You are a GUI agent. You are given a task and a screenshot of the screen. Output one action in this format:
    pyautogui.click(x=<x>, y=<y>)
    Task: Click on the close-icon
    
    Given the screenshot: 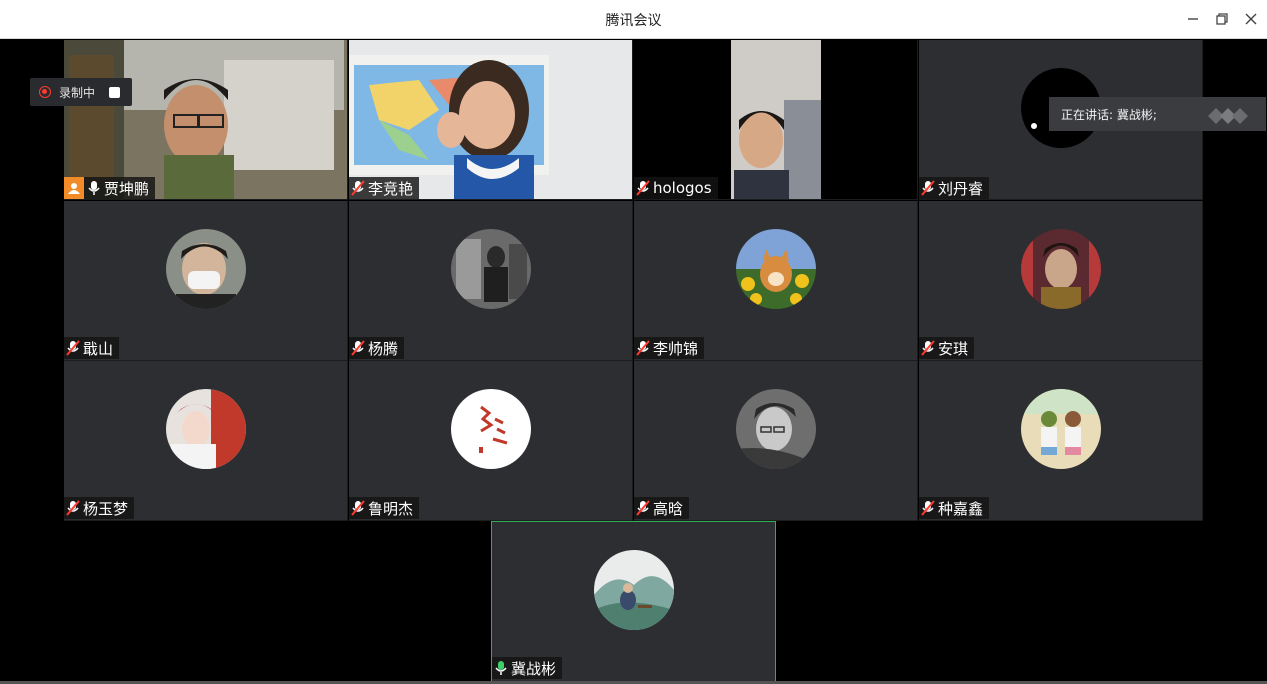 What is the action you would take?
    pyautogui.click(x=1251, y=19)
    